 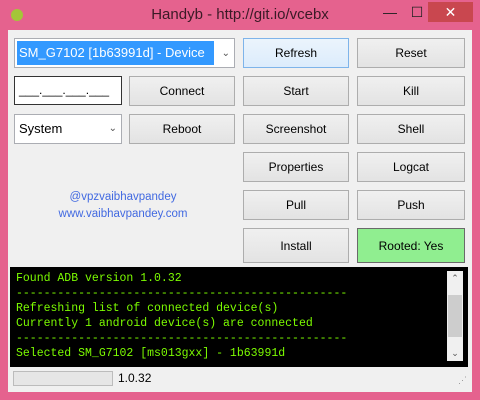 I want to click on device-select: SM_G7102 [1b63991d] - Device ⌄, so click(x=124, y=53).